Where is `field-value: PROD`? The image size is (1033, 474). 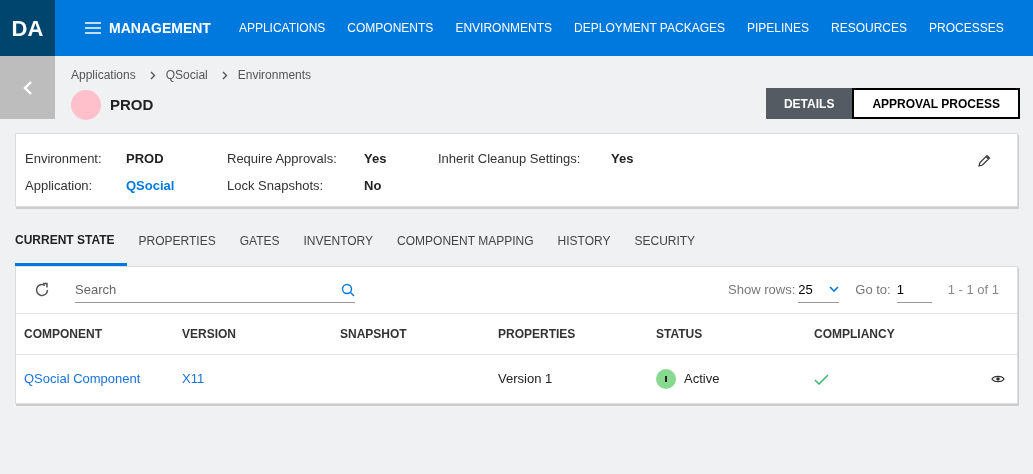
field-value: PROD is located at coordinates (145, 157).